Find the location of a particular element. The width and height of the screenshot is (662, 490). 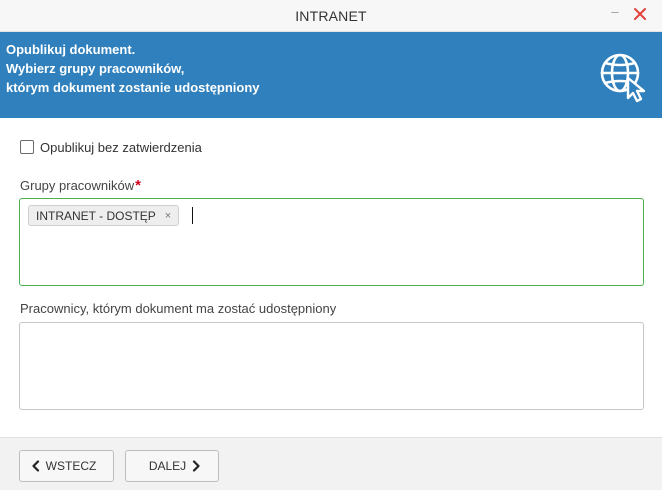

publish-without-approval-option: Opublikuj bez zatwierdzenia is located at coordinates (111, 147).